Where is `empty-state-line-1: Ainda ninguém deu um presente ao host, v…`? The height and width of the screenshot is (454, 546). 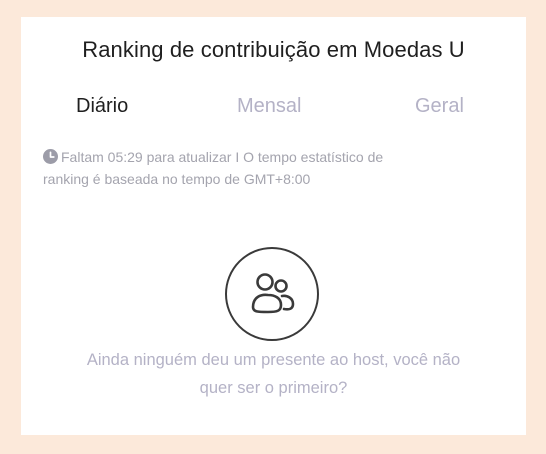 empty-state-line-1: Ainda ninguém deu um presente ao host, v… is located at coordinates (273, 360).